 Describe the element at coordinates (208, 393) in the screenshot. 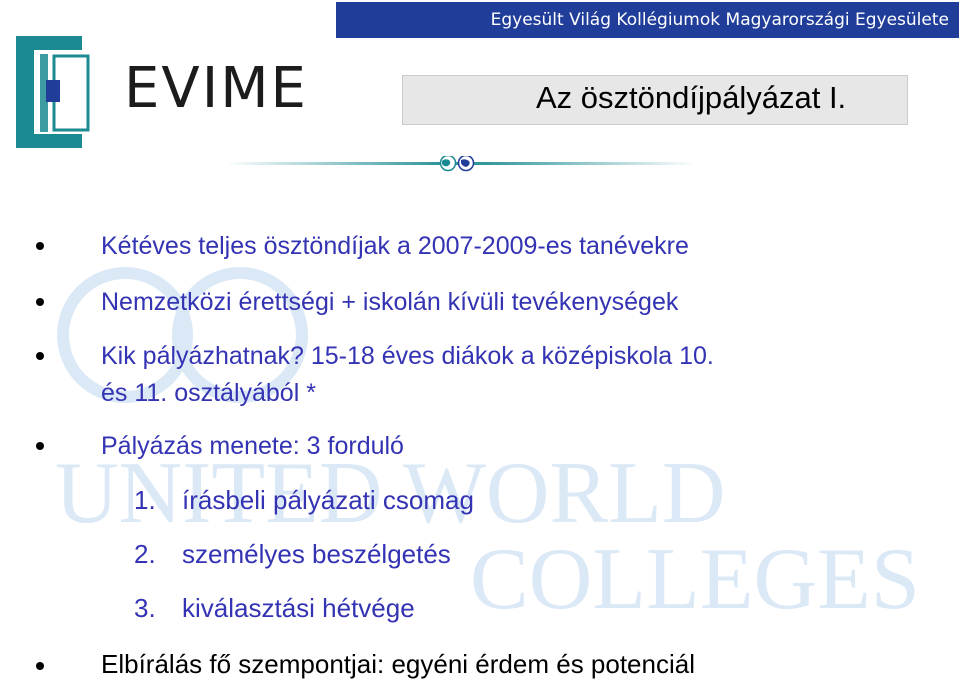

I see `bullet-item-eligibility-cont: és 11. osztályából *` at that location.